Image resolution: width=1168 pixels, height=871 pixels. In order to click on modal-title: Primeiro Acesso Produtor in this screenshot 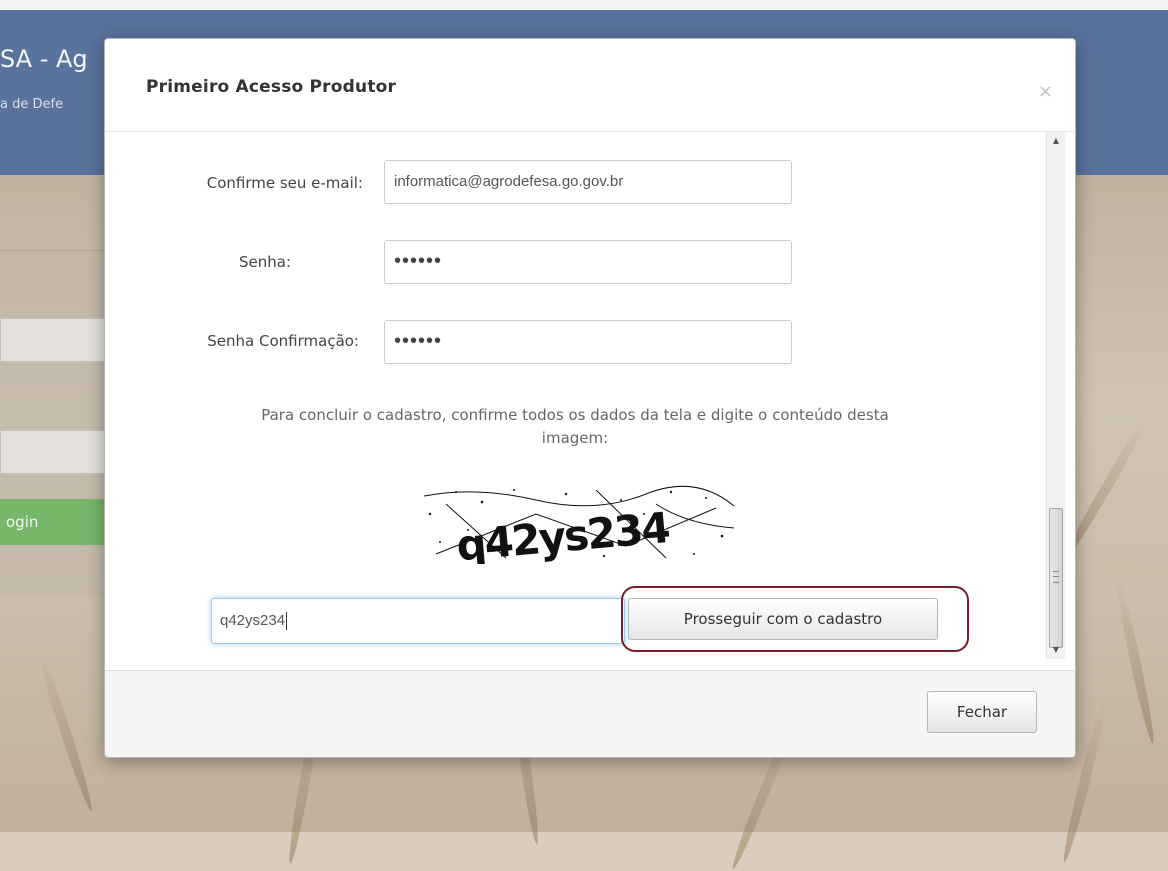, I will do `click(271, 87)`.